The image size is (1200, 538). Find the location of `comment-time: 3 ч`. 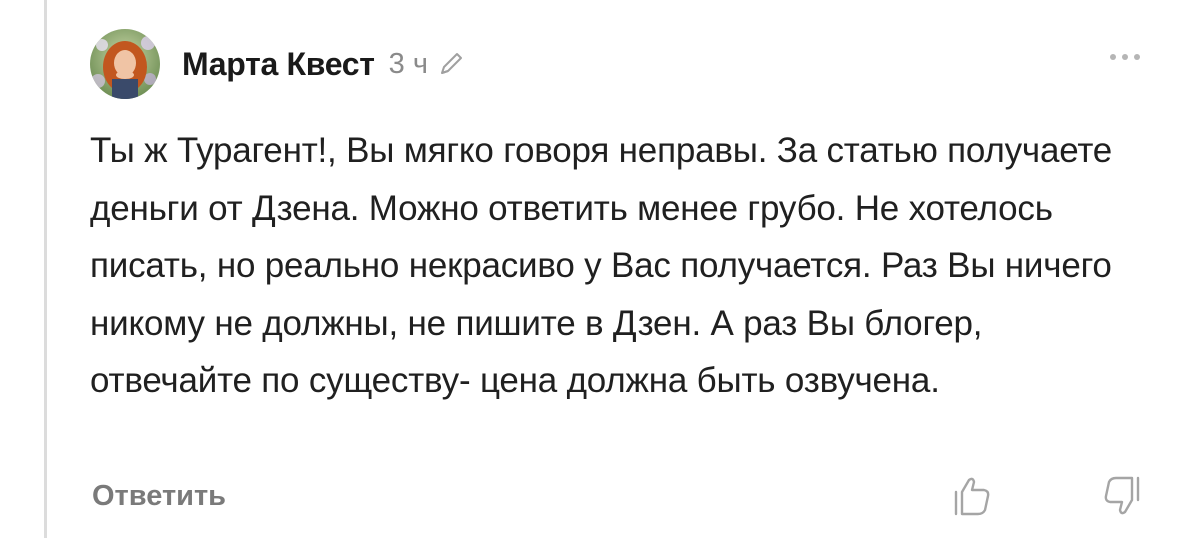

comment-time: 3 ч is located at coordinates (408, 63).